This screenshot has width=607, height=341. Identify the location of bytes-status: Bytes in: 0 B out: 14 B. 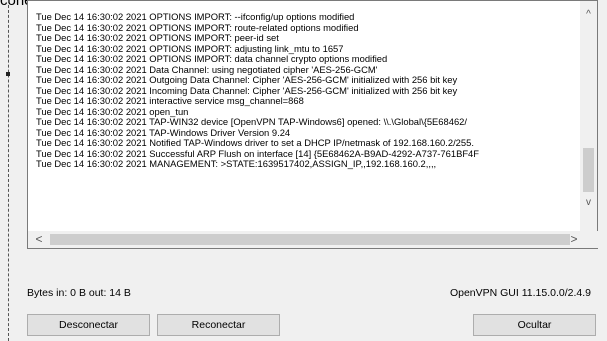
(79, 293).